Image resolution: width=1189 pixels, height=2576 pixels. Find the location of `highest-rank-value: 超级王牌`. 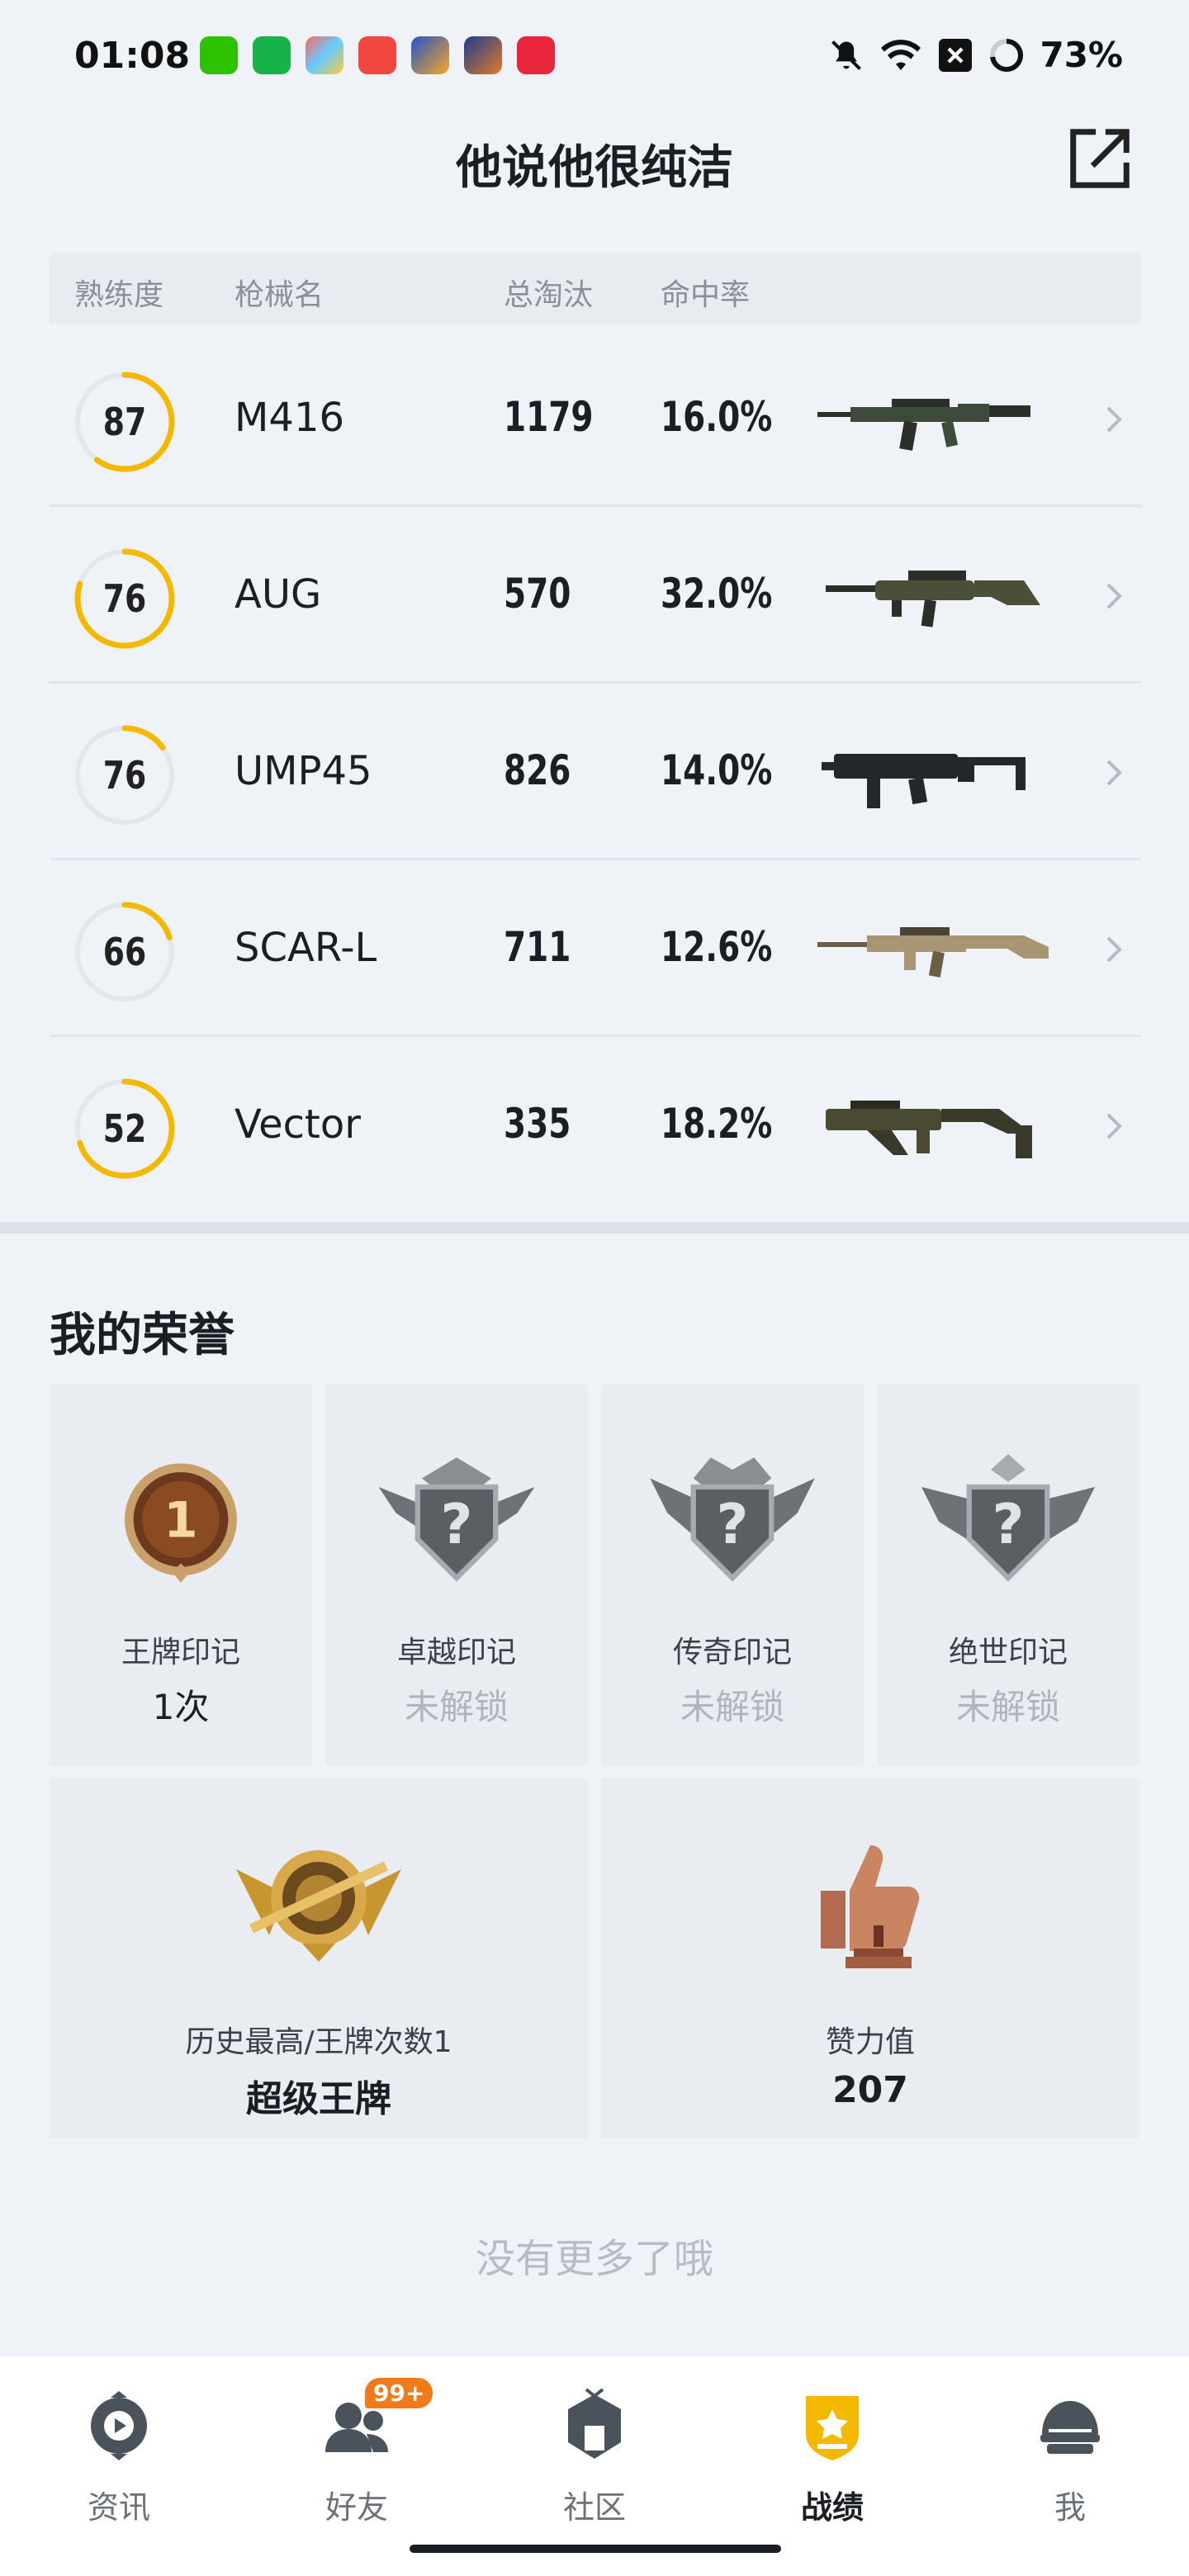

highest-rank-value: 超级王牌 is located at coordinates (318, 2099).